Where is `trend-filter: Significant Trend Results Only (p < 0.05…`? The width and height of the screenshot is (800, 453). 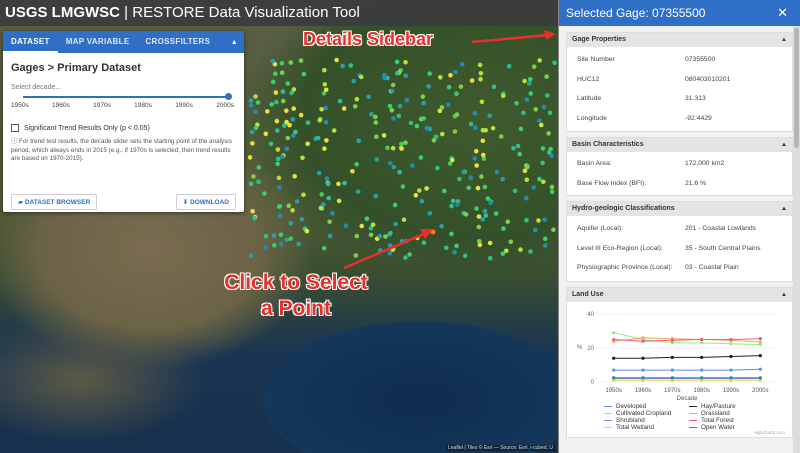
trend-filter: Significant Trend Results Only (p < 0.05… is located at coordinates (123, 120).